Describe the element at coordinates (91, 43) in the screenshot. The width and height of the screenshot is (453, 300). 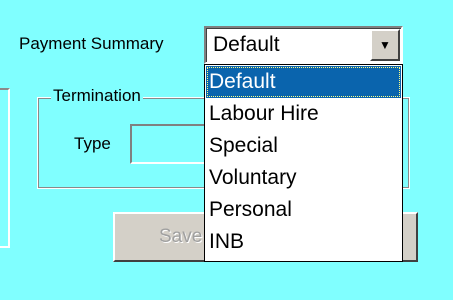
I see `payment-summary-label: Payment Summary` at that location.